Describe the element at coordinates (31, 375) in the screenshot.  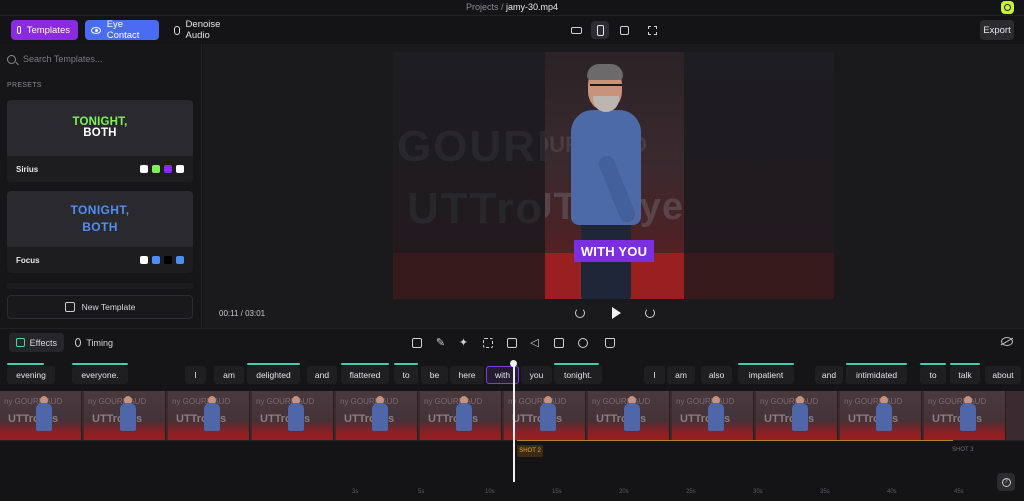
I see `word-chip: evening` at that location.